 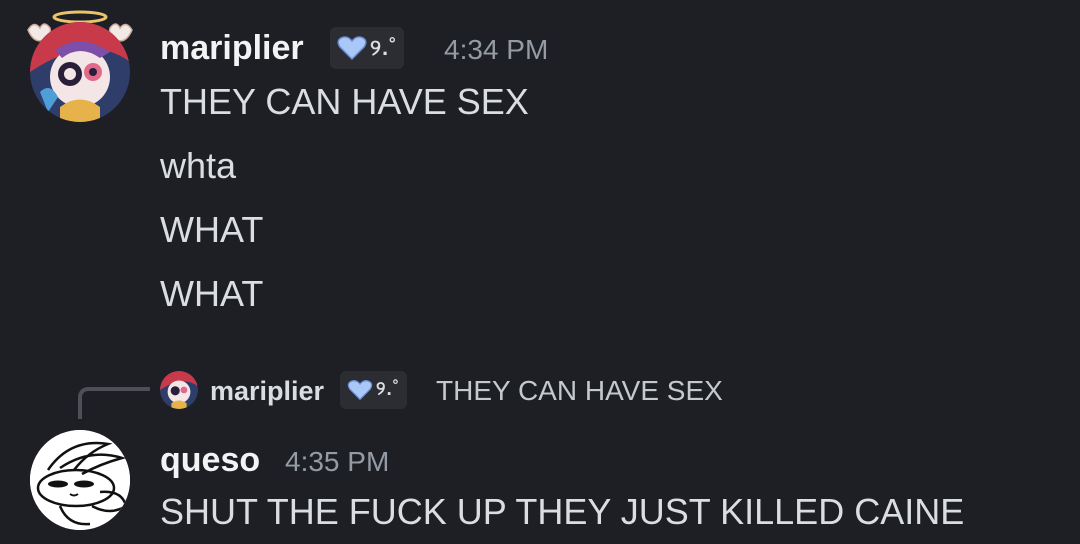 I want to click on reply-avatar, so click(x=179, y=390).